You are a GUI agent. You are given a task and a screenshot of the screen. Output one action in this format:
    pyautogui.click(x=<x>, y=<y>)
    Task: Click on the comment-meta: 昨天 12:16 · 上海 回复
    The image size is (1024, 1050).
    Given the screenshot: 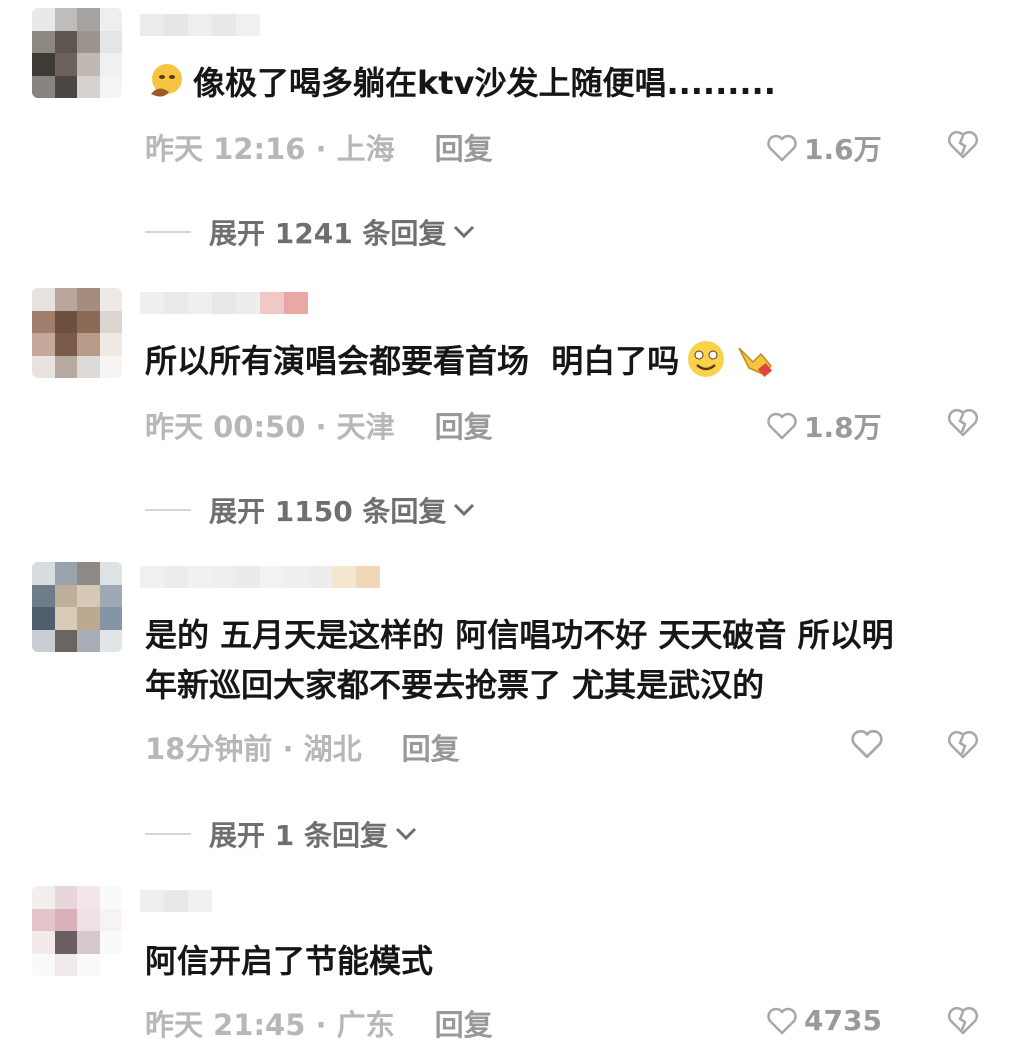 What is the action you would take?
    pyautogui.click(x=319, y=147)
    